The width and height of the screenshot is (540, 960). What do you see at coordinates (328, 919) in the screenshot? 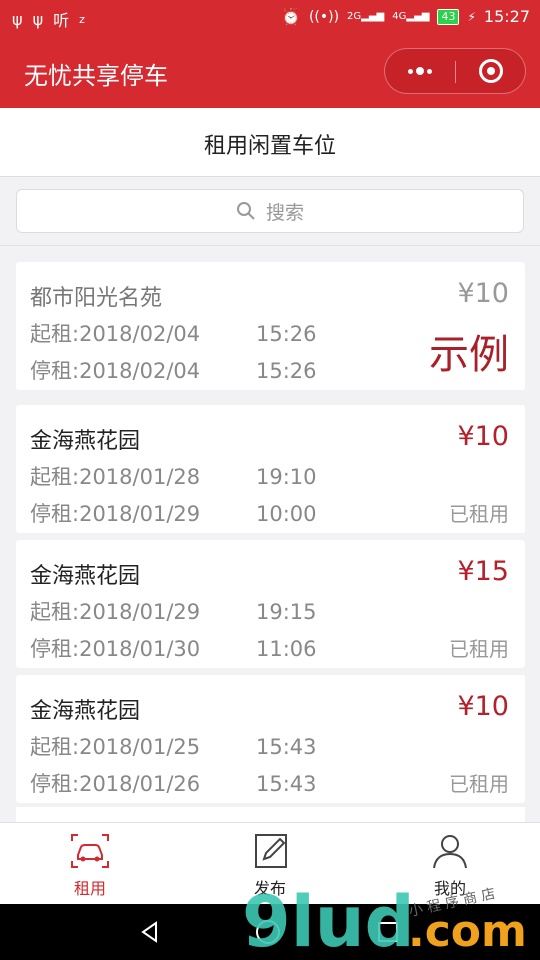
I see `svg-text: 9lud` at bounding box center [328, 919].